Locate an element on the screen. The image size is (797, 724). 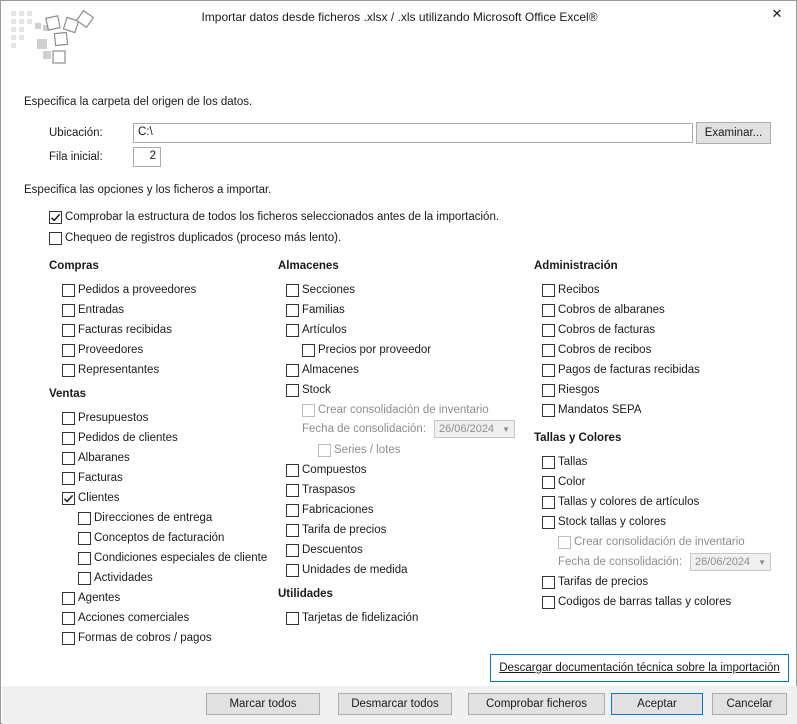
ventas-heading: Ventas is located at coordinates (68, 394).